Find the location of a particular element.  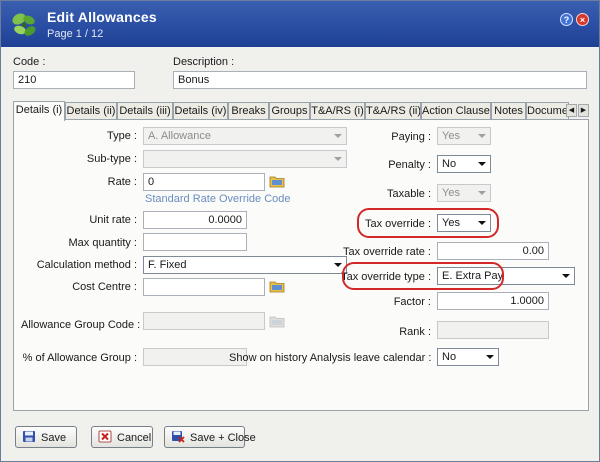

tax-override-rate-field: 0.00 is located at coordinates (493, 251).